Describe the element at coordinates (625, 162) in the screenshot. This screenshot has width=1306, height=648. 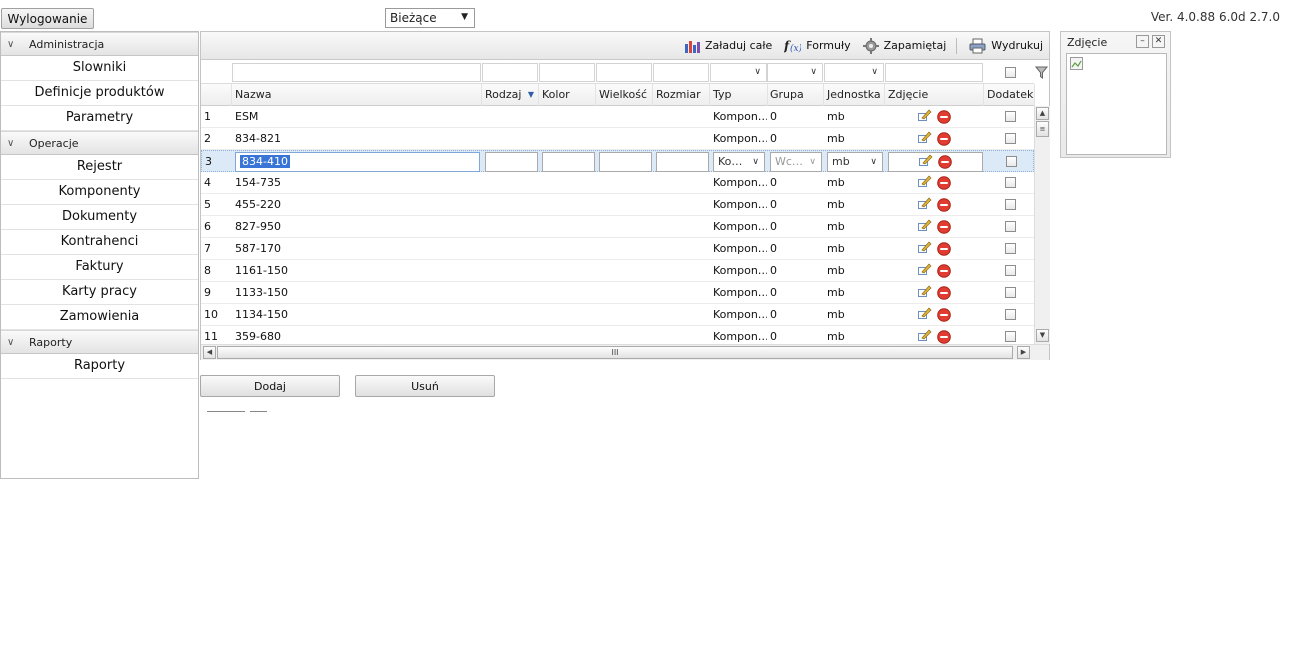
I see `wielkosc-edit-input` at that location.